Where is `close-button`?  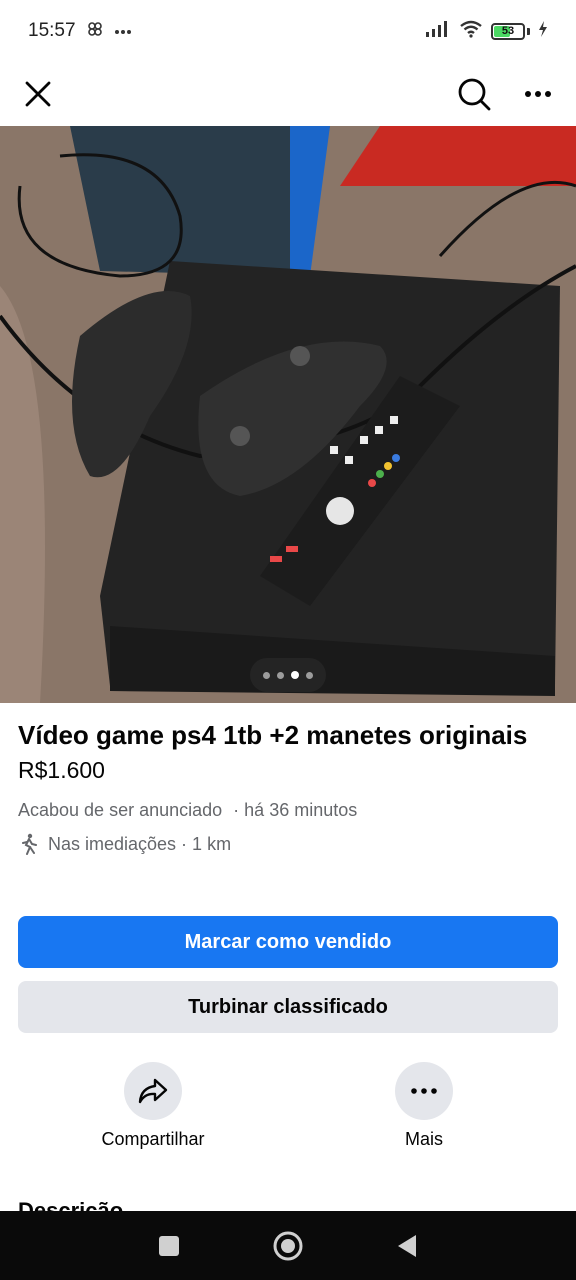
close-button is located at coordinates (38, 94).